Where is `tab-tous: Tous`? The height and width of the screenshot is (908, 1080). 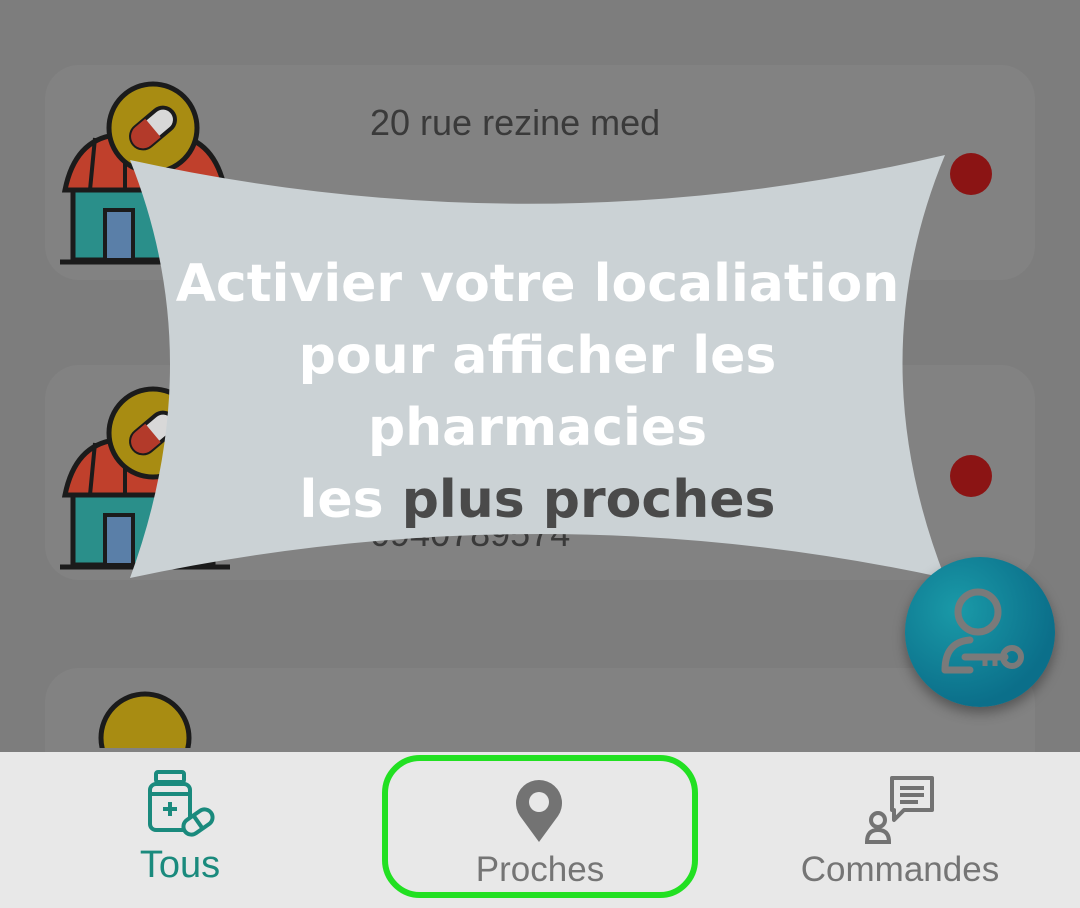 tab-tous: Tous is located at coordinates (180, 830).